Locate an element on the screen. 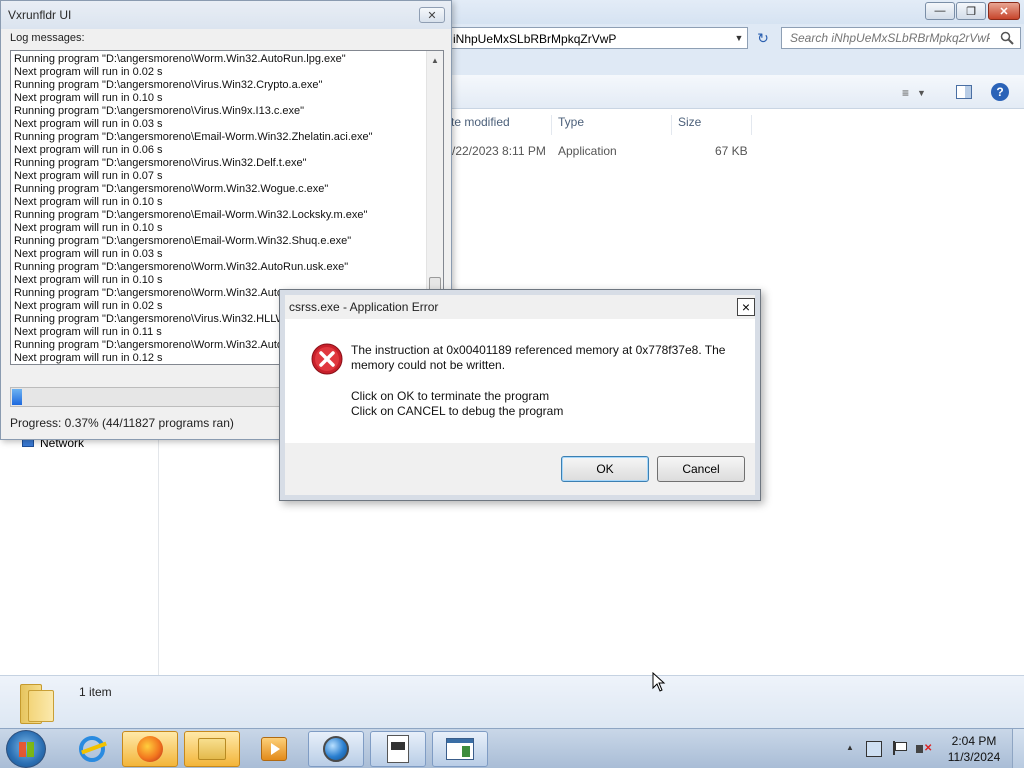 This screenshot has height=768, width=1024. start-button is located at coordinates (26, 749).